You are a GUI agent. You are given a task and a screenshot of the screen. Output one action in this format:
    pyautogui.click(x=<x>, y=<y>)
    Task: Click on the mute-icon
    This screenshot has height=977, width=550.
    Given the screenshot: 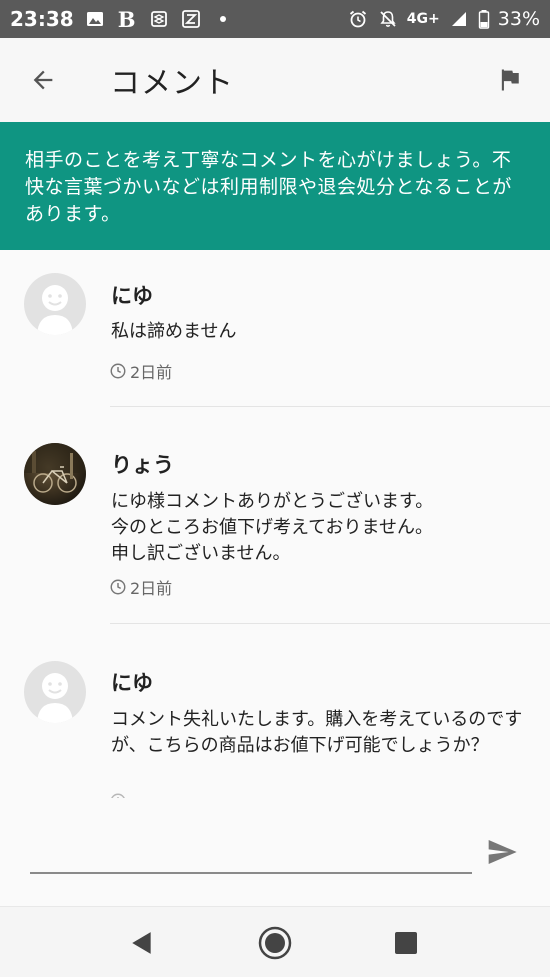 What is the action you would take?
    pyautogui.click(x=388, y=19)
    